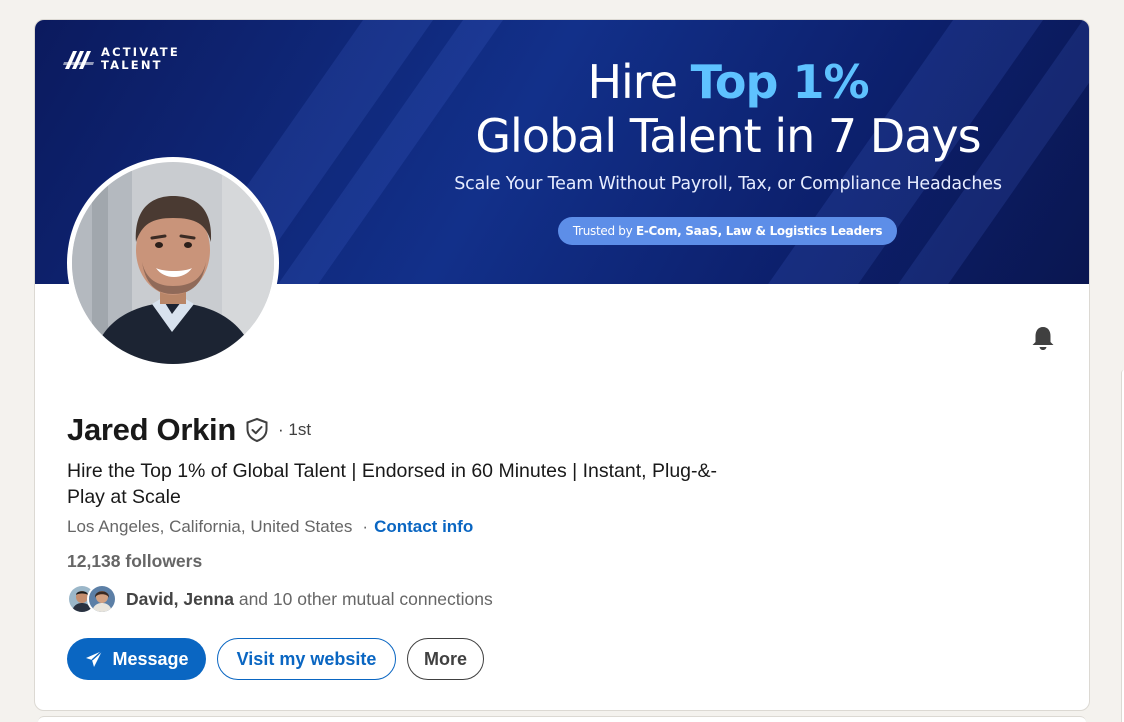 This screenshot has width=1124, height=722. Describe the element at coordinates (759, 231) in the screenshot. I see `pill-bold: E-Com, SaaS, Law & Logistics Leaders` at that location.